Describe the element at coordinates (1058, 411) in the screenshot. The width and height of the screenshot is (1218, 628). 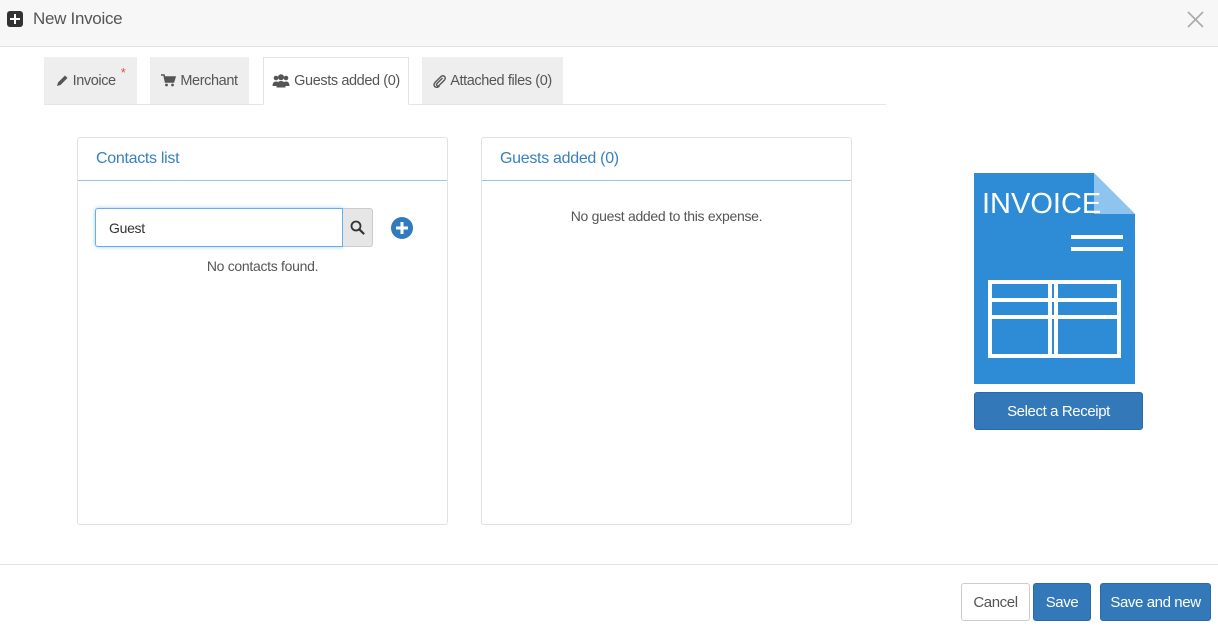
I see `select-receipt-button: Select a Receipt` at that location.